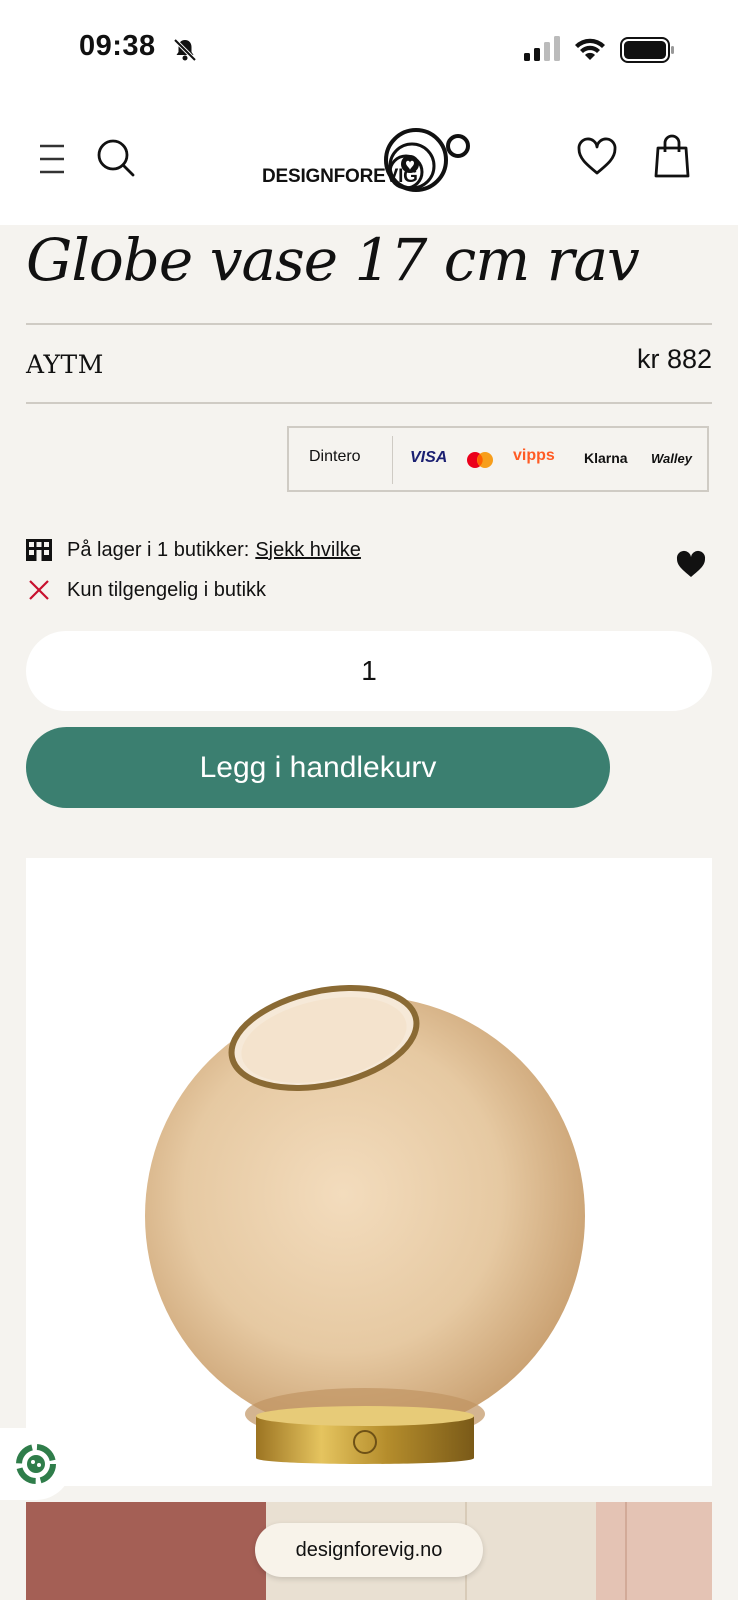  I want to click on stock-text: På lager i 1 butikker:, so click(158, 549).